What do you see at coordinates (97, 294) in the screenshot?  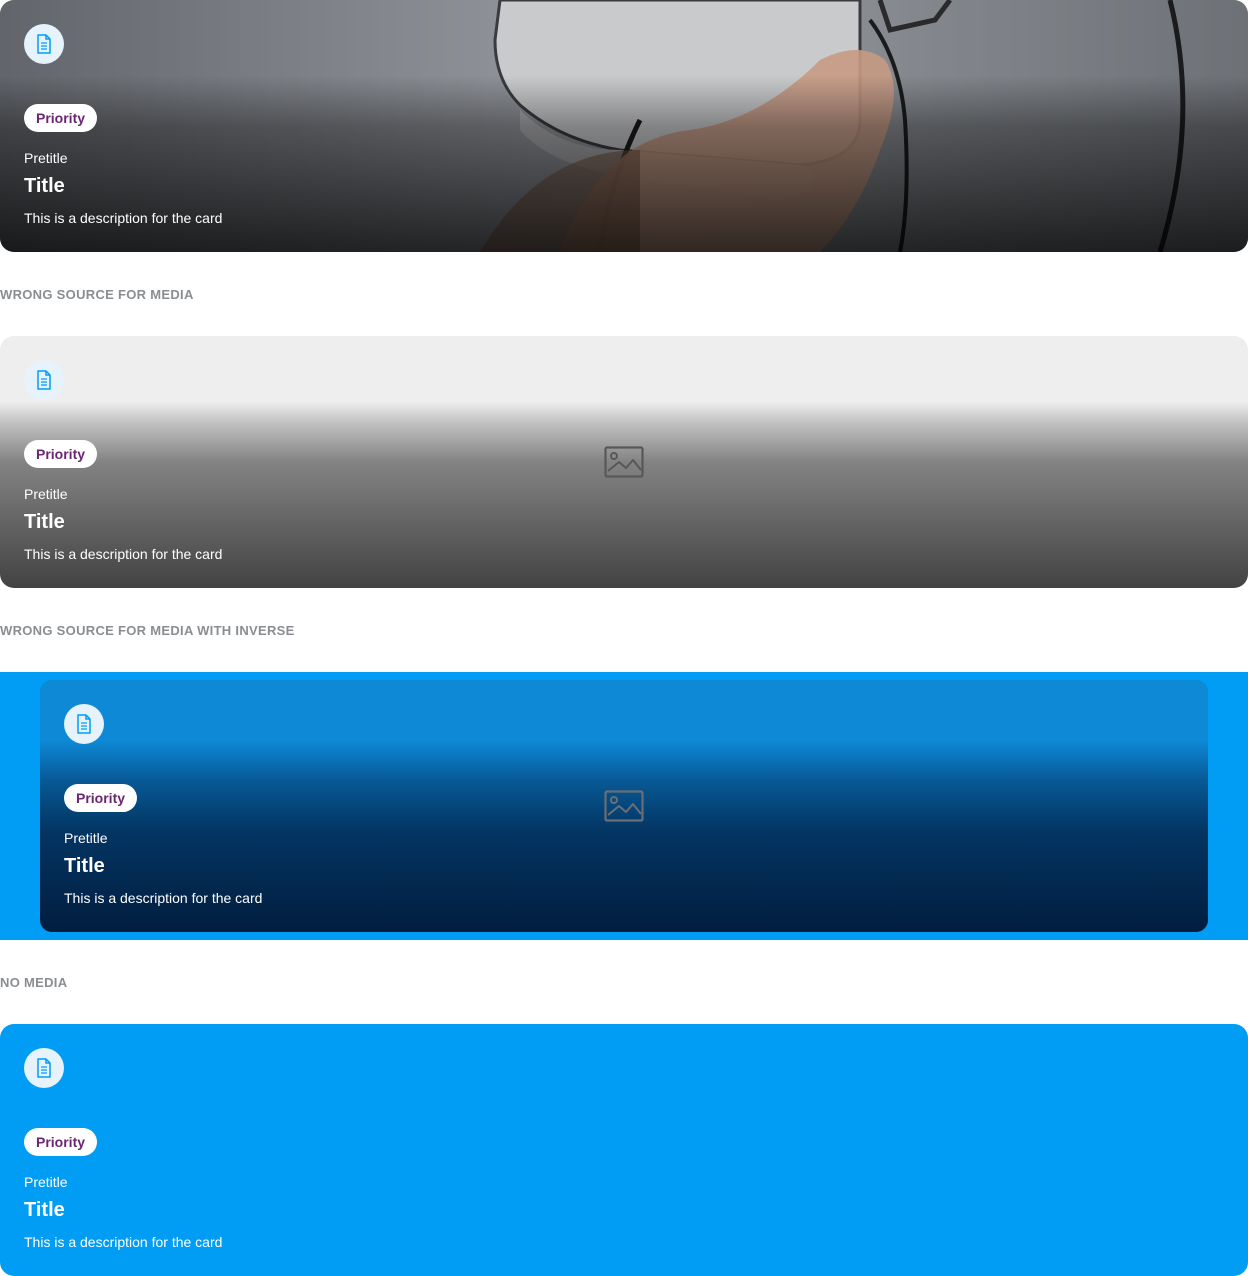 I see `section-label-wrong-source: WRONG SOURCE FOR MEDIA` at bounding box center [97, 294].